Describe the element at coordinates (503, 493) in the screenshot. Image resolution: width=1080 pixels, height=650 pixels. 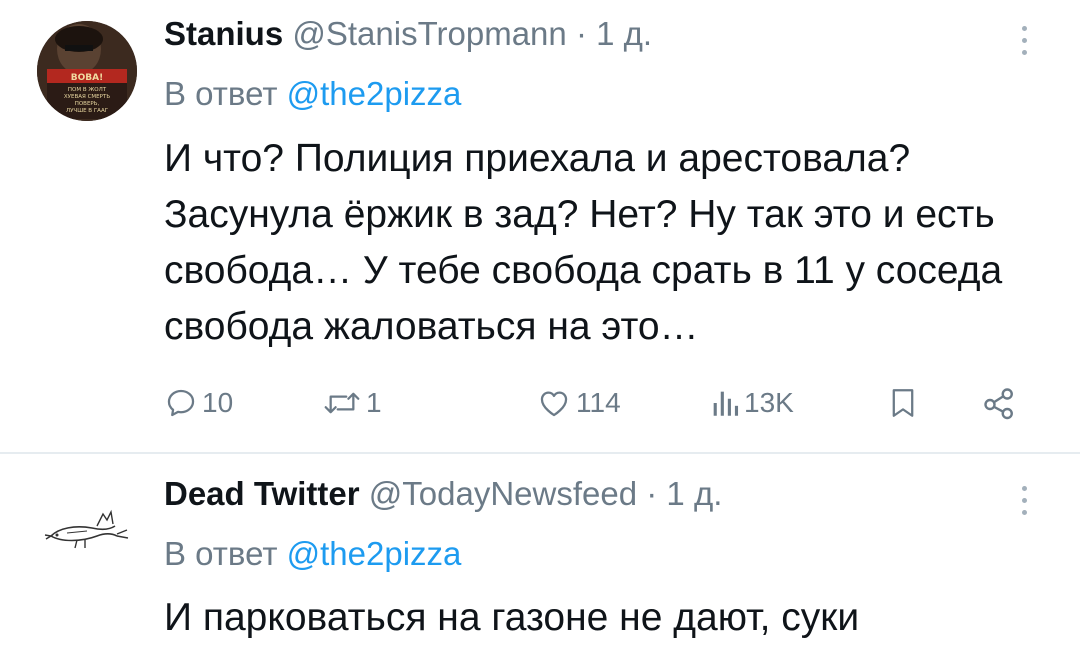
I see `user-handle: @TodayNewsfeed` at that location.